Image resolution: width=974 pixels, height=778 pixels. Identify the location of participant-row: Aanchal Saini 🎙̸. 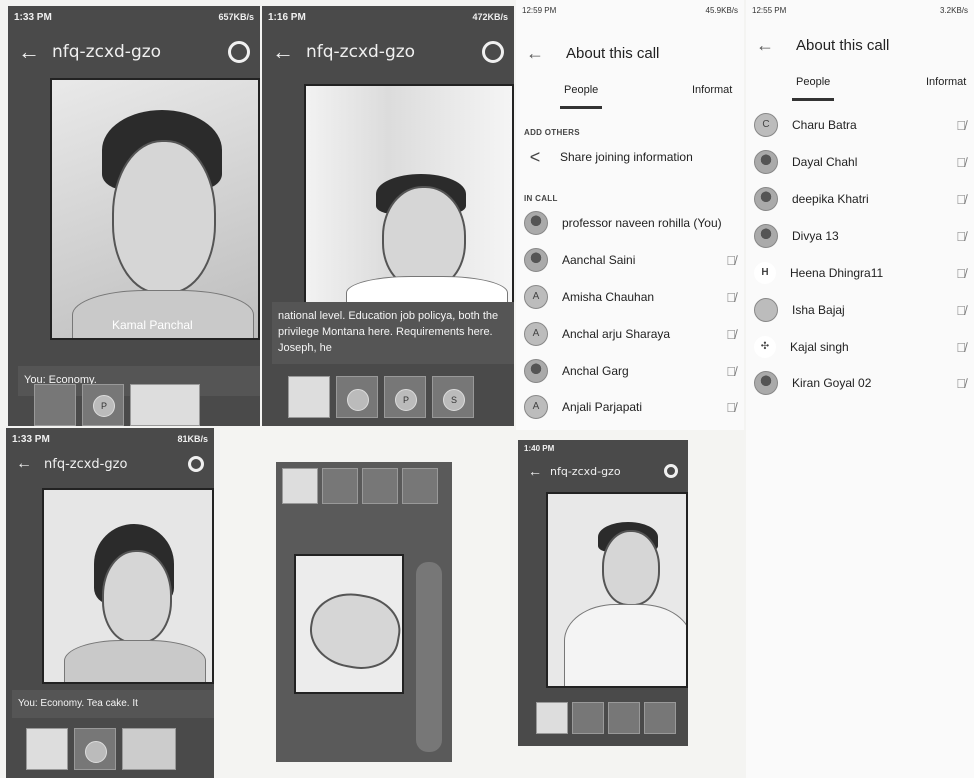
(630, 260).